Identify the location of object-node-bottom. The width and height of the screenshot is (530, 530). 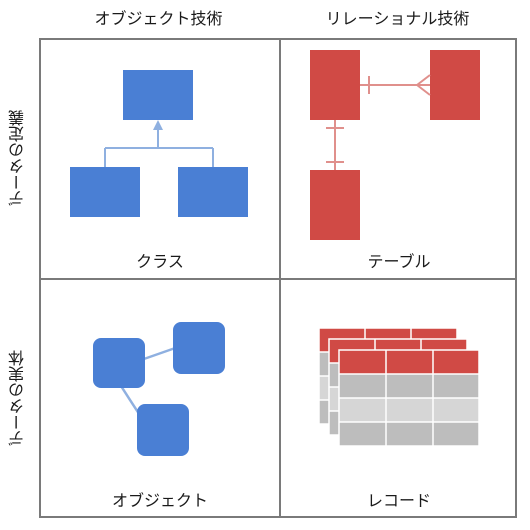
(163, 430).